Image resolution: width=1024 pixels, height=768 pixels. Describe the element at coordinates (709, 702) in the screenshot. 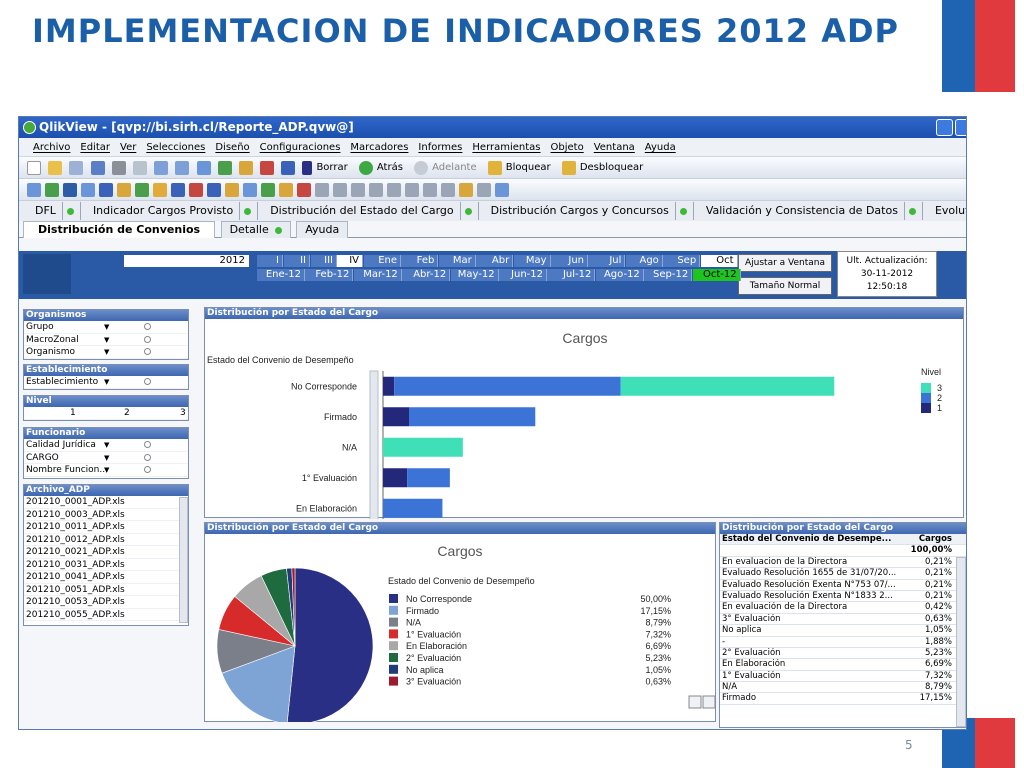

I see `scroll-down-icon` at that location.